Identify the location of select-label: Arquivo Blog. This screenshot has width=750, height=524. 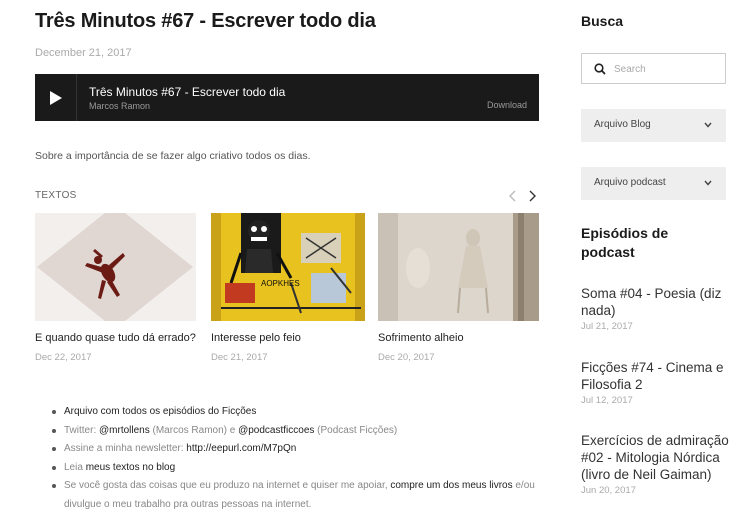
(622, 124).